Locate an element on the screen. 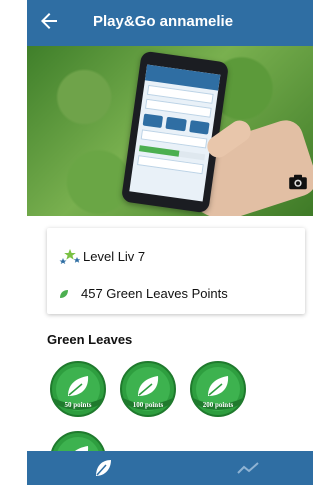  points-row: 457 Green Leaves Points is located at coordinates (143, 293).